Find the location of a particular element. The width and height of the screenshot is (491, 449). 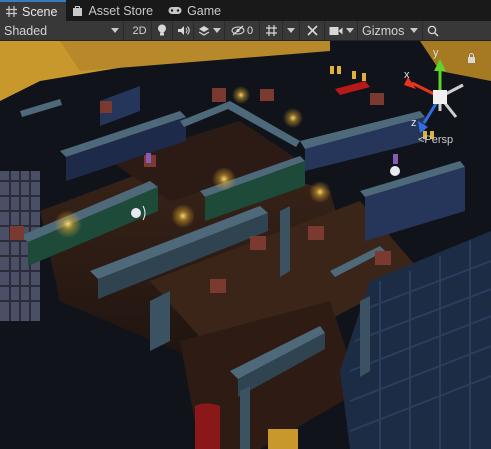

camera-icon is located at coordinates (335, 30).